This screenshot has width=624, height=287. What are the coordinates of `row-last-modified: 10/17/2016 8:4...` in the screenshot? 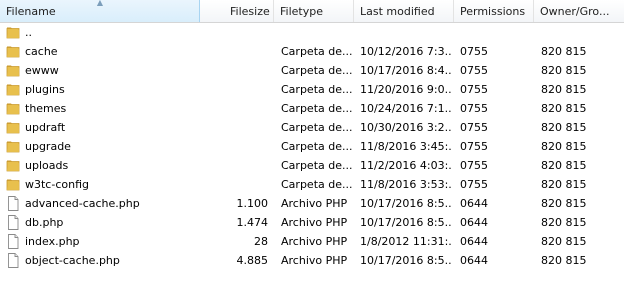 It's located at (406, 70).